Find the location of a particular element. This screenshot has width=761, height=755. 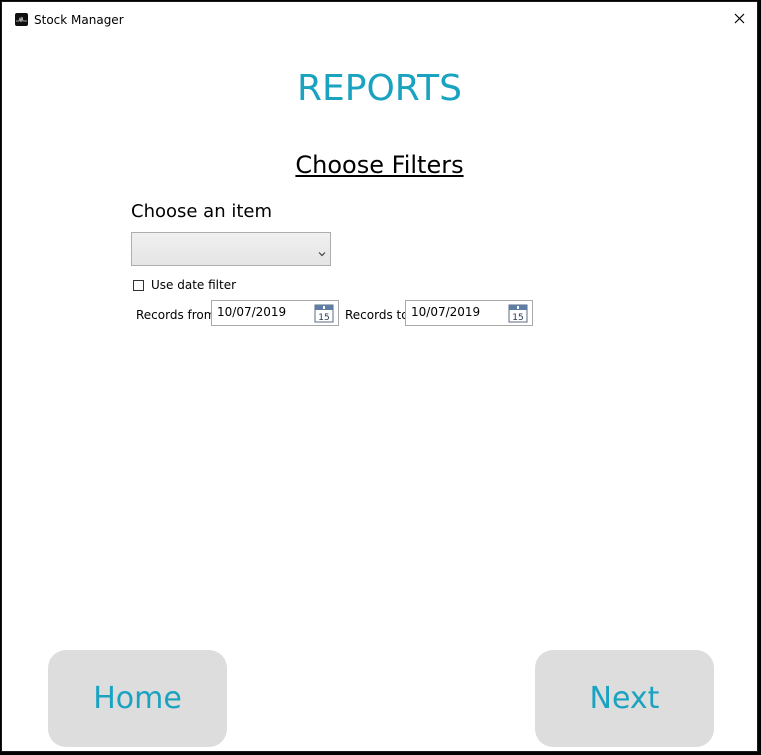

records-to-label: Records to is located at coordinates (377, 315).